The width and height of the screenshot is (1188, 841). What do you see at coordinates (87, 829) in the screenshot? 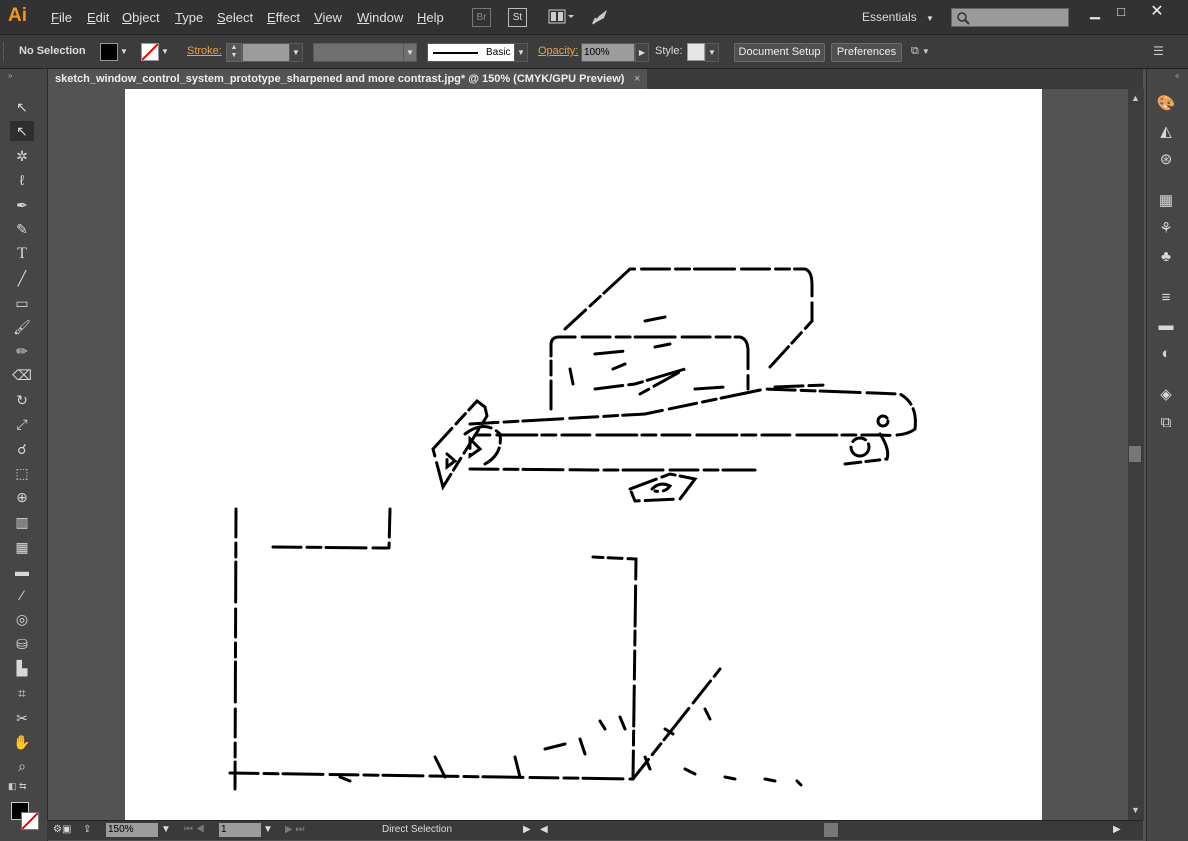
I see `share-icon: ⇪` at bounding box center [87, 829].